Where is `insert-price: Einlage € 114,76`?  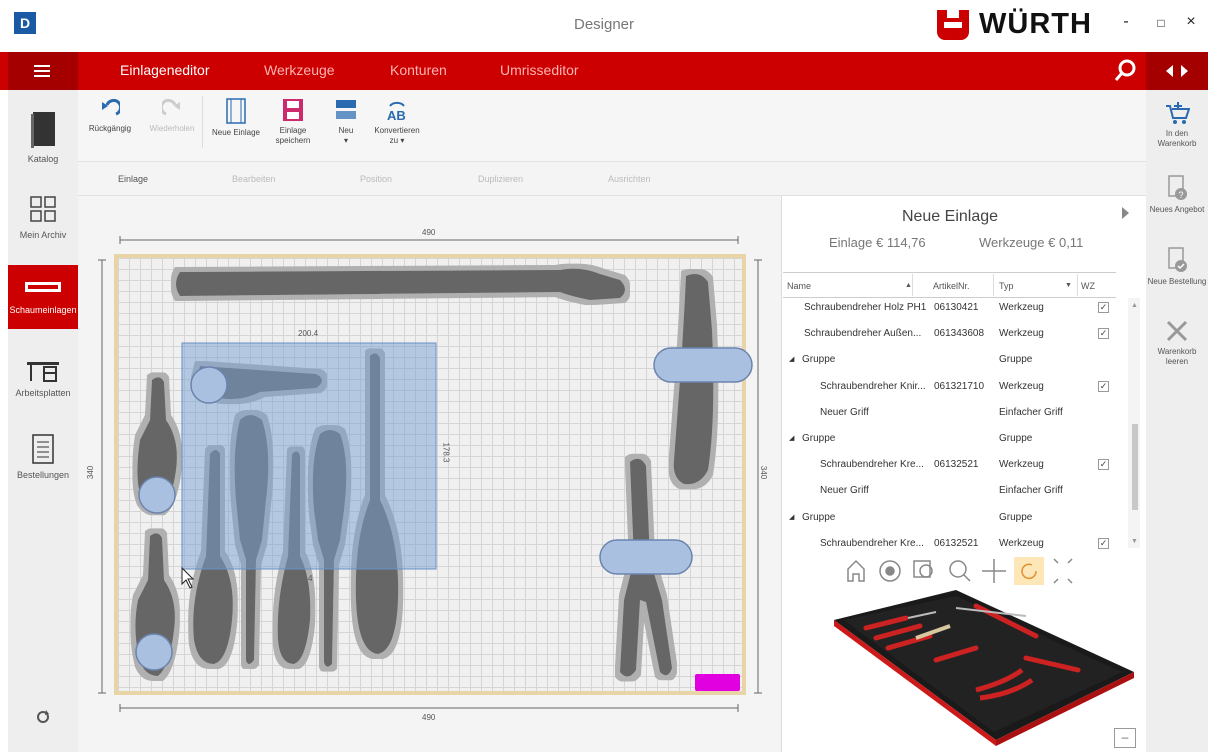 insert-price: Einlage € 114,76 is located at coordinates (877, 242).